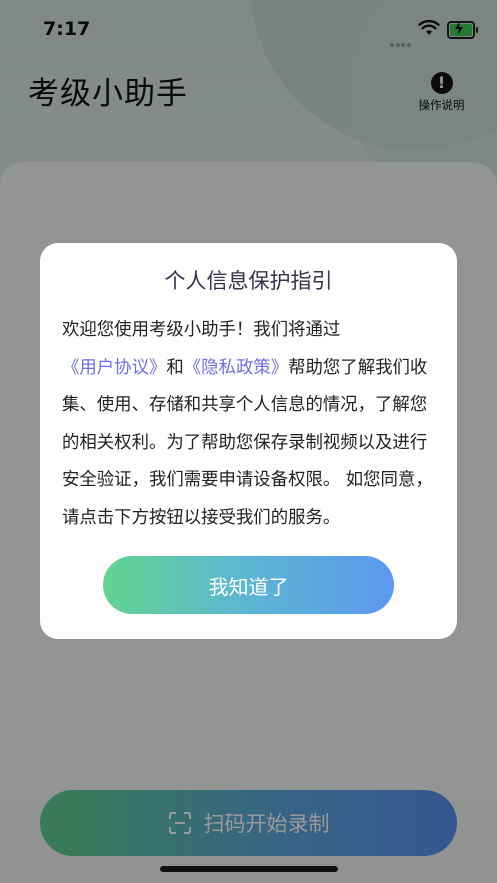 The width and height of the screenshot is (497, 883). What do you see at coordinates (201, 330) in the screenshot?
I see `body-text: 欢迎您使用考级小助手！我们将通过` at bounding box center [201, 330].